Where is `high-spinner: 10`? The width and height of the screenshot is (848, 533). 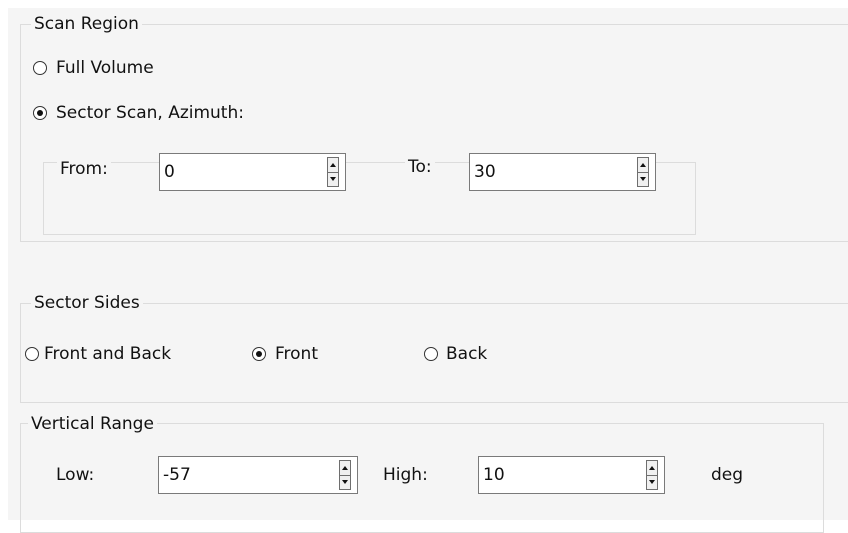
high-spinner: 10 is located at coordinates (571, 475).